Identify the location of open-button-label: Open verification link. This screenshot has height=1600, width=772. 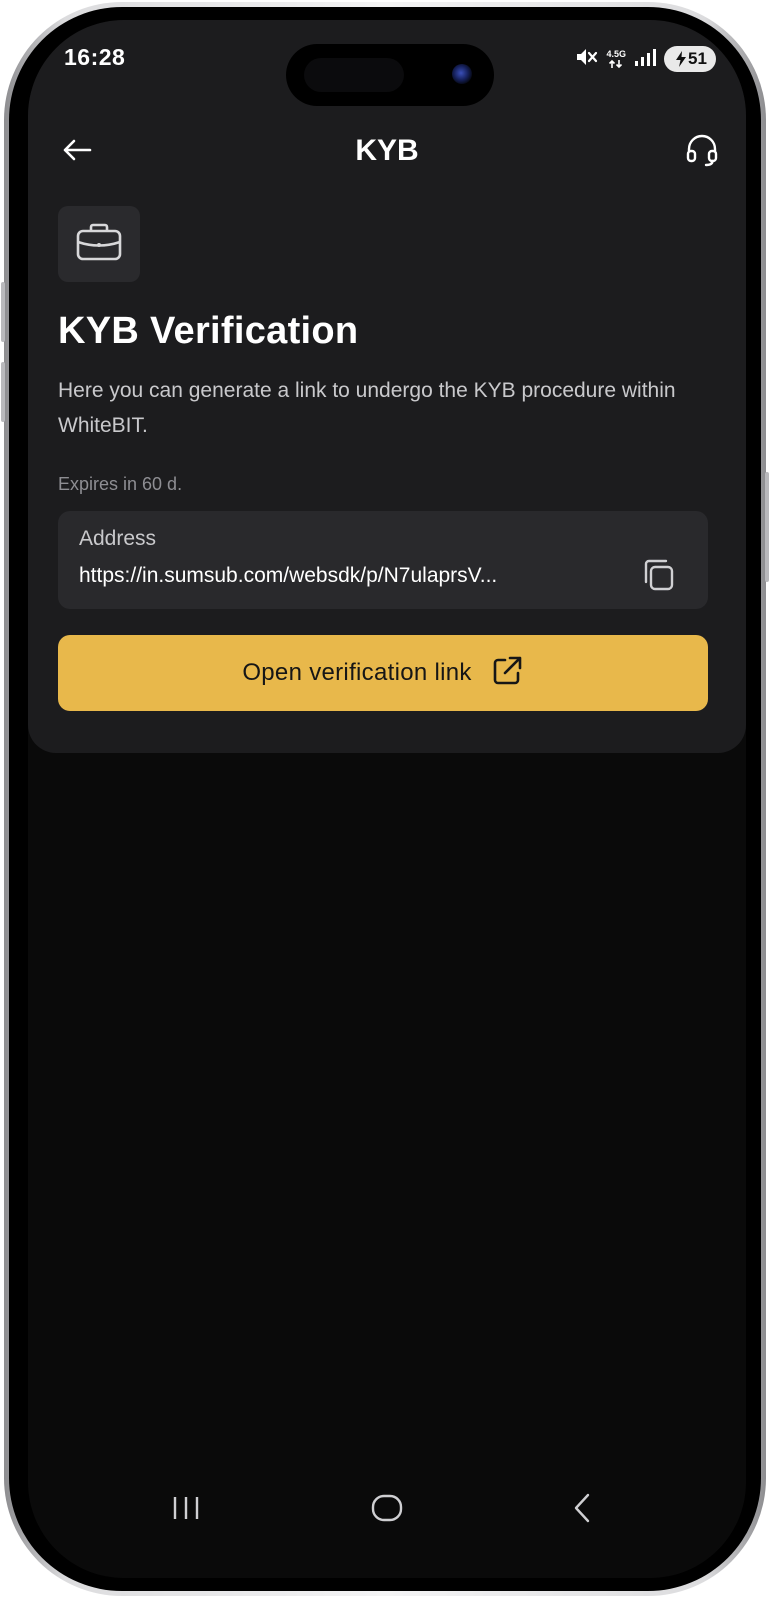
(357, 672).